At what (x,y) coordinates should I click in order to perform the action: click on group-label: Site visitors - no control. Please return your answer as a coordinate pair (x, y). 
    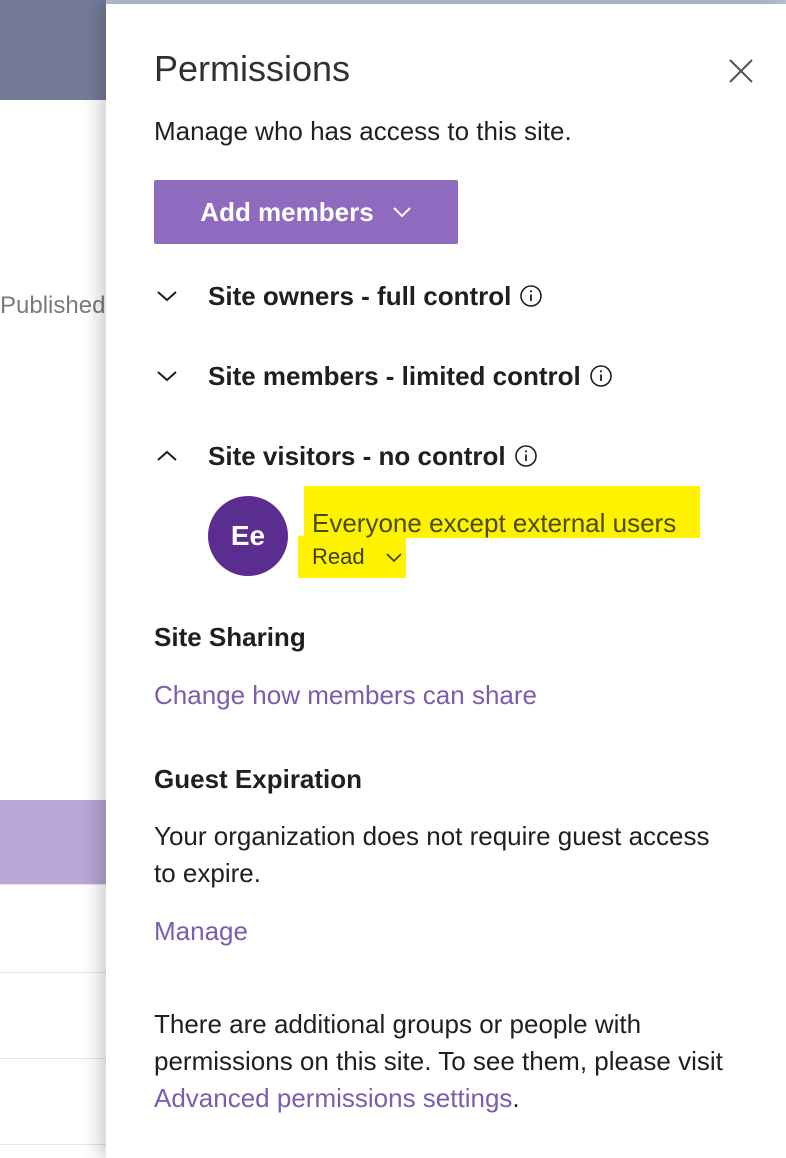
    Looking at the image, I should click on (357, 455).